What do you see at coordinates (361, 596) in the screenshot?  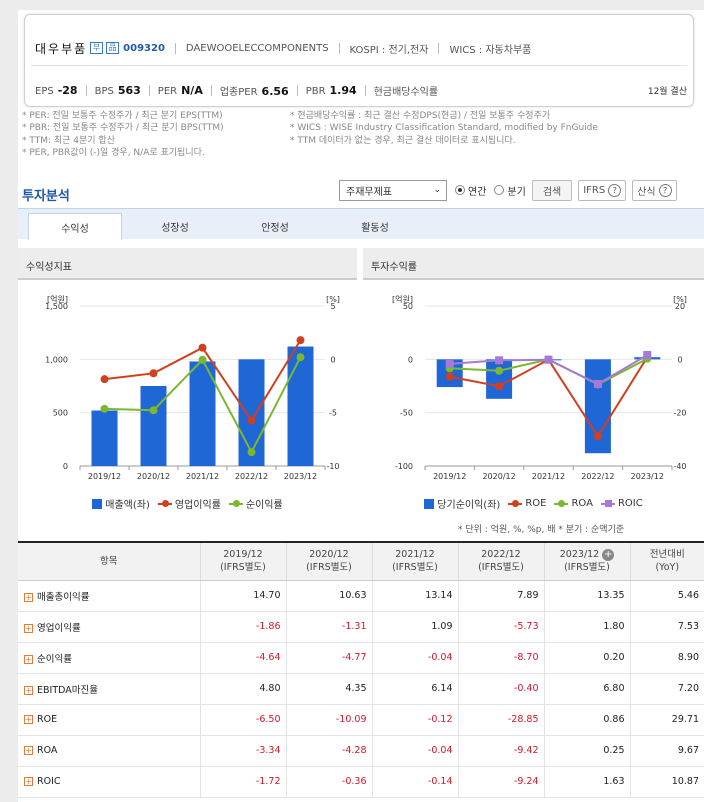 I see `table-row: + 매출총이익률 14.70 10.63 13.14 7.89 13.35 5.46` at bounding box center [361, 596].